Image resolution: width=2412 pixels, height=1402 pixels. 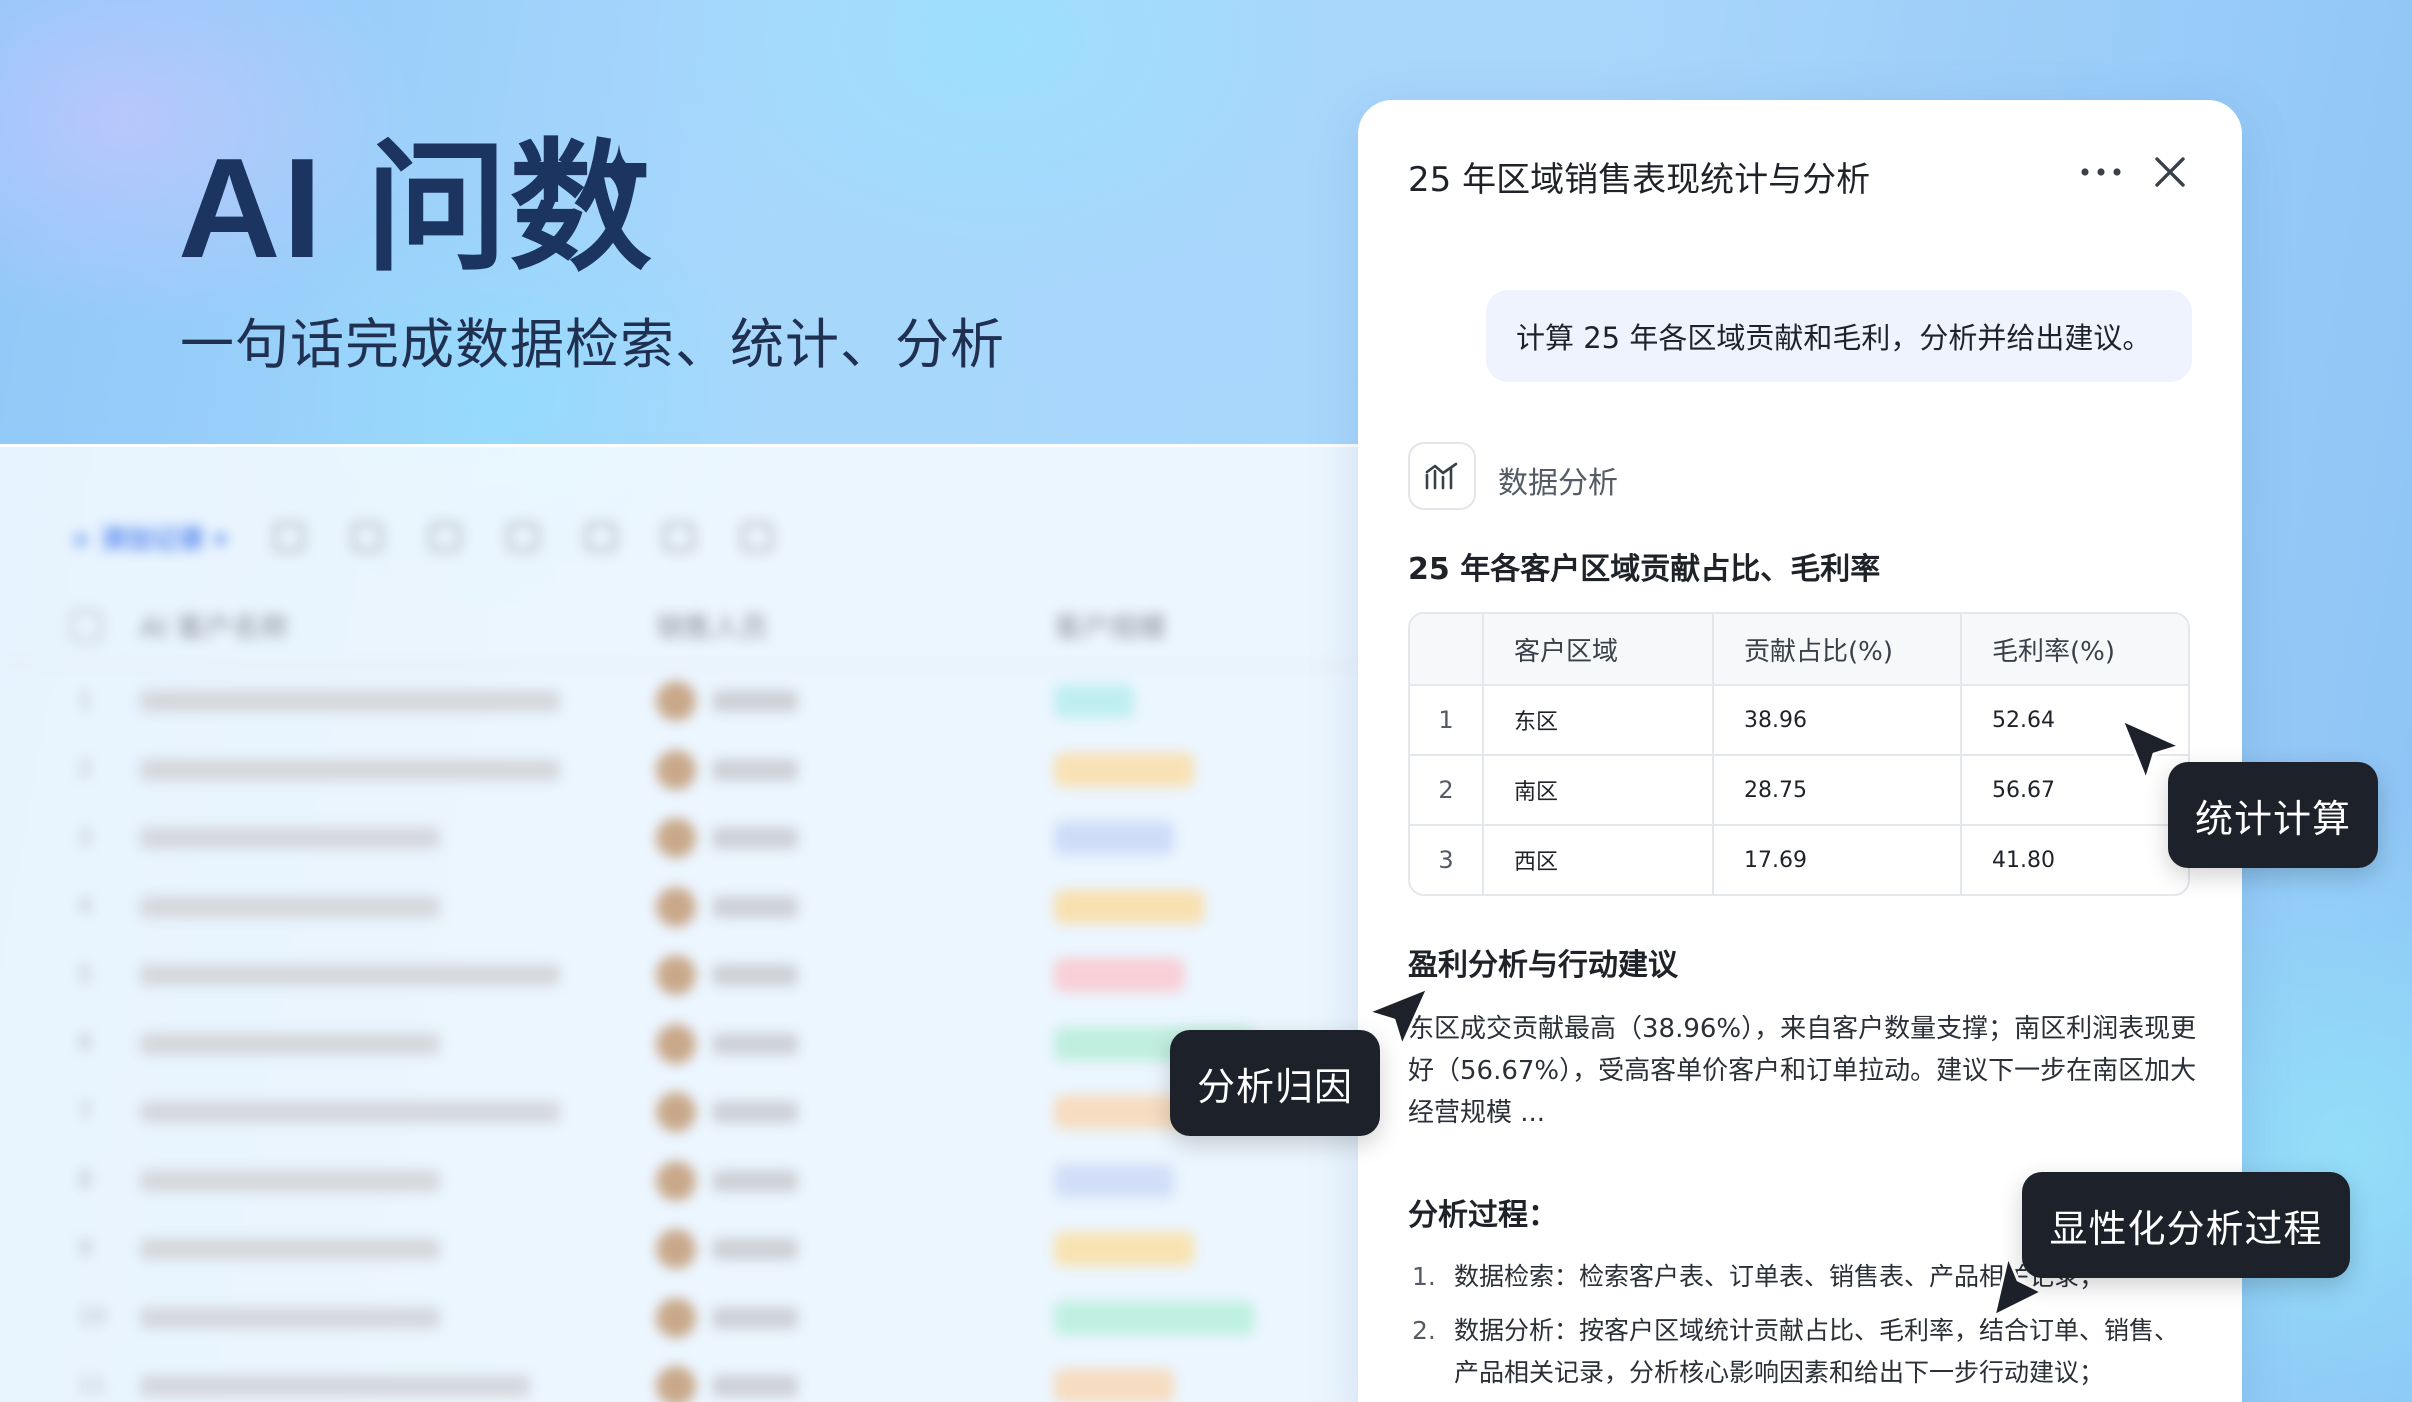 I want to click on table-row: 11, so click(x=680, y=1377).